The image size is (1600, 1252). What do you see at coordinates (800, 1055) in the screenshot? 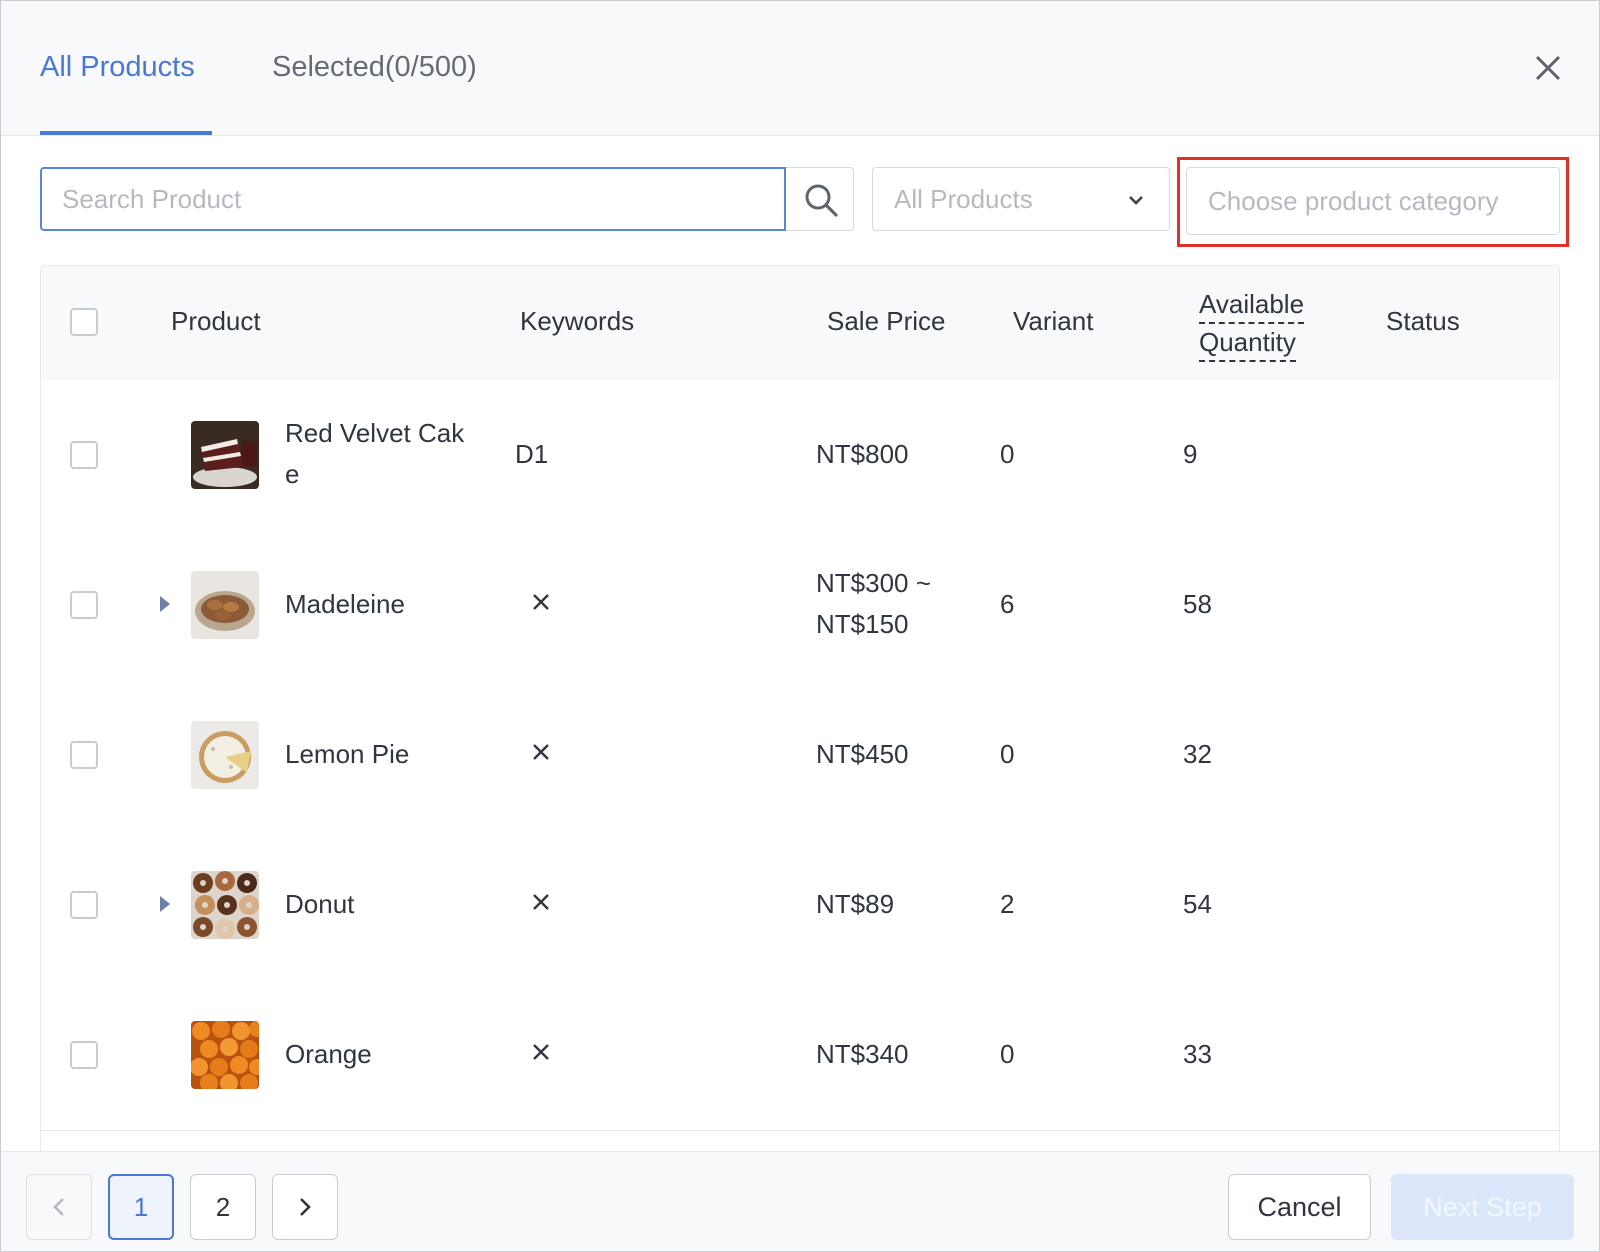
I see `table-row: Orange NT$340 0 33` at bounding box center [800, 1055].